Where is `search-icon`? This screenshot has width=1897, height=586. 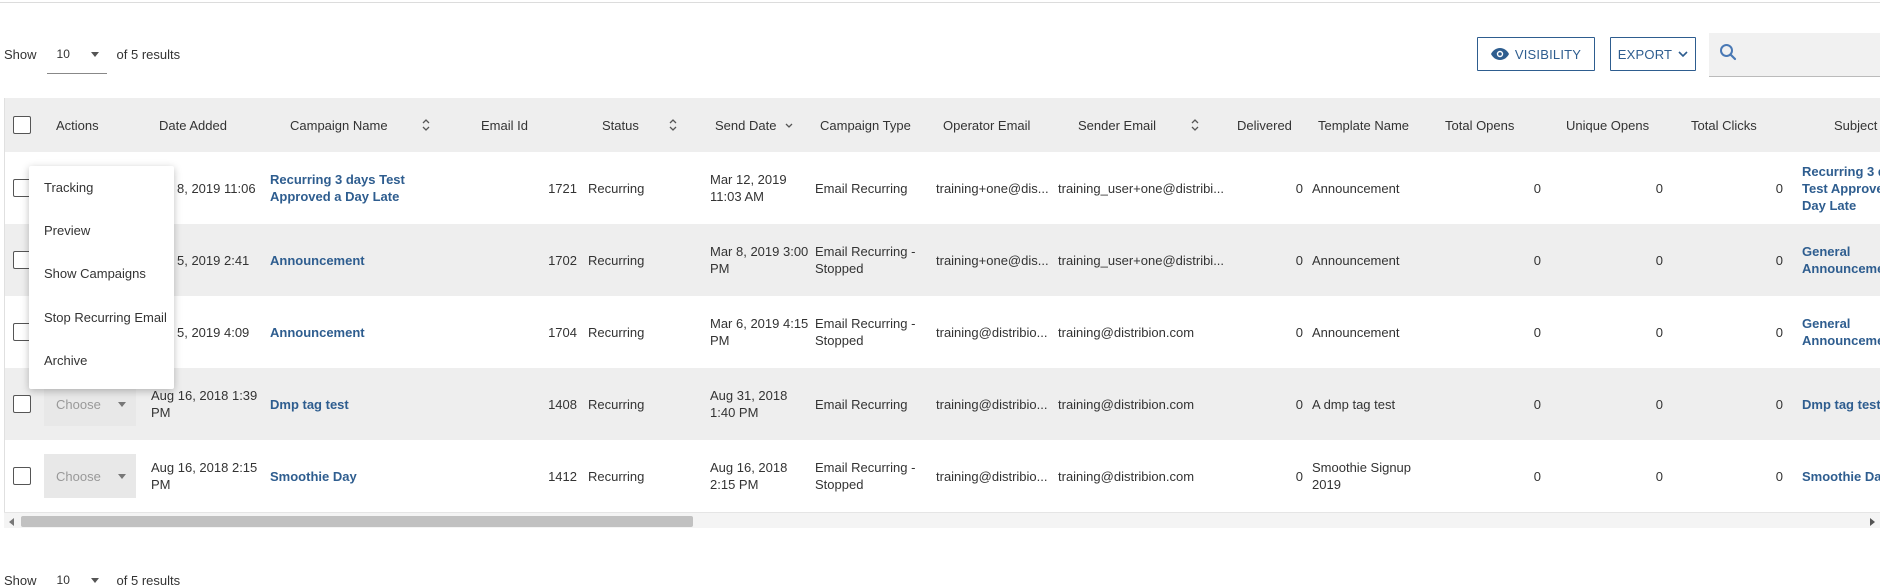 search-icon is located at coordinates (1728, 52).